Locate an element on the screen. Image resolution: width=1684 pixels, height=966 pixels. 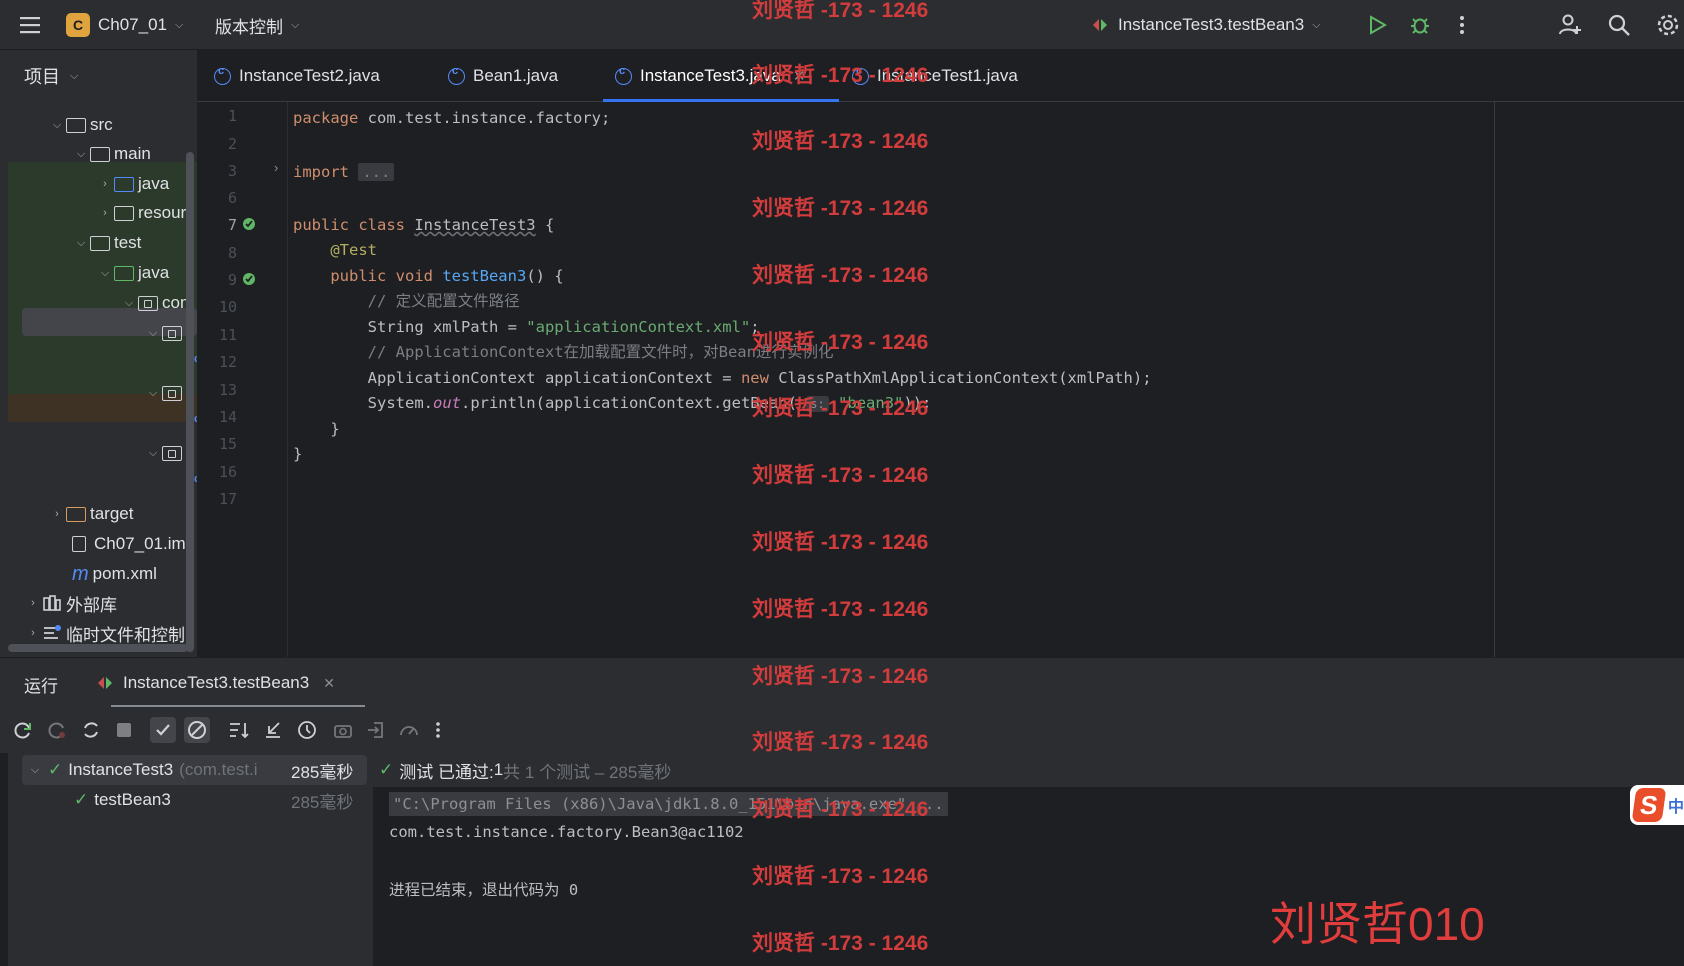
import-results-button is located at coordinates (376, 730).